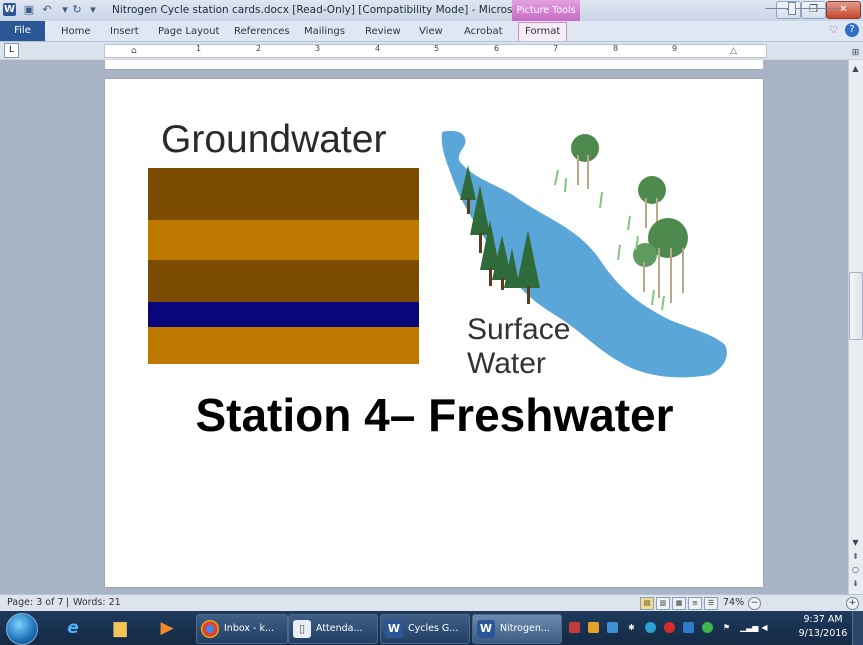 The height and width of the screenshot is (645, 863). Describe the element at coordinates (679, 603) in the screenshot. I see `web-layout-icon: ▦` at that location.